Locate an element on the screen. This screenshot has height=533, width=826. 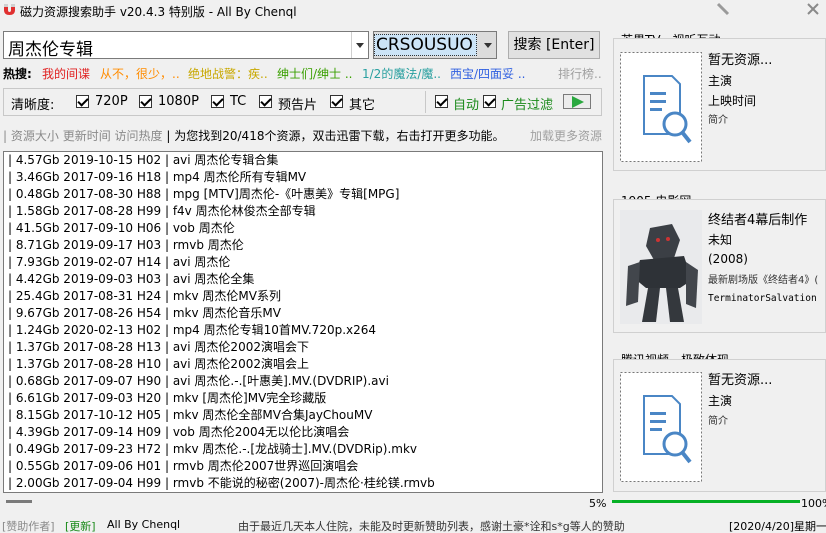
result-row: | 25.4Gb 2017-08-31 H24 | mkv 周杰伦MV系列 is located at coordinates (303, 296).